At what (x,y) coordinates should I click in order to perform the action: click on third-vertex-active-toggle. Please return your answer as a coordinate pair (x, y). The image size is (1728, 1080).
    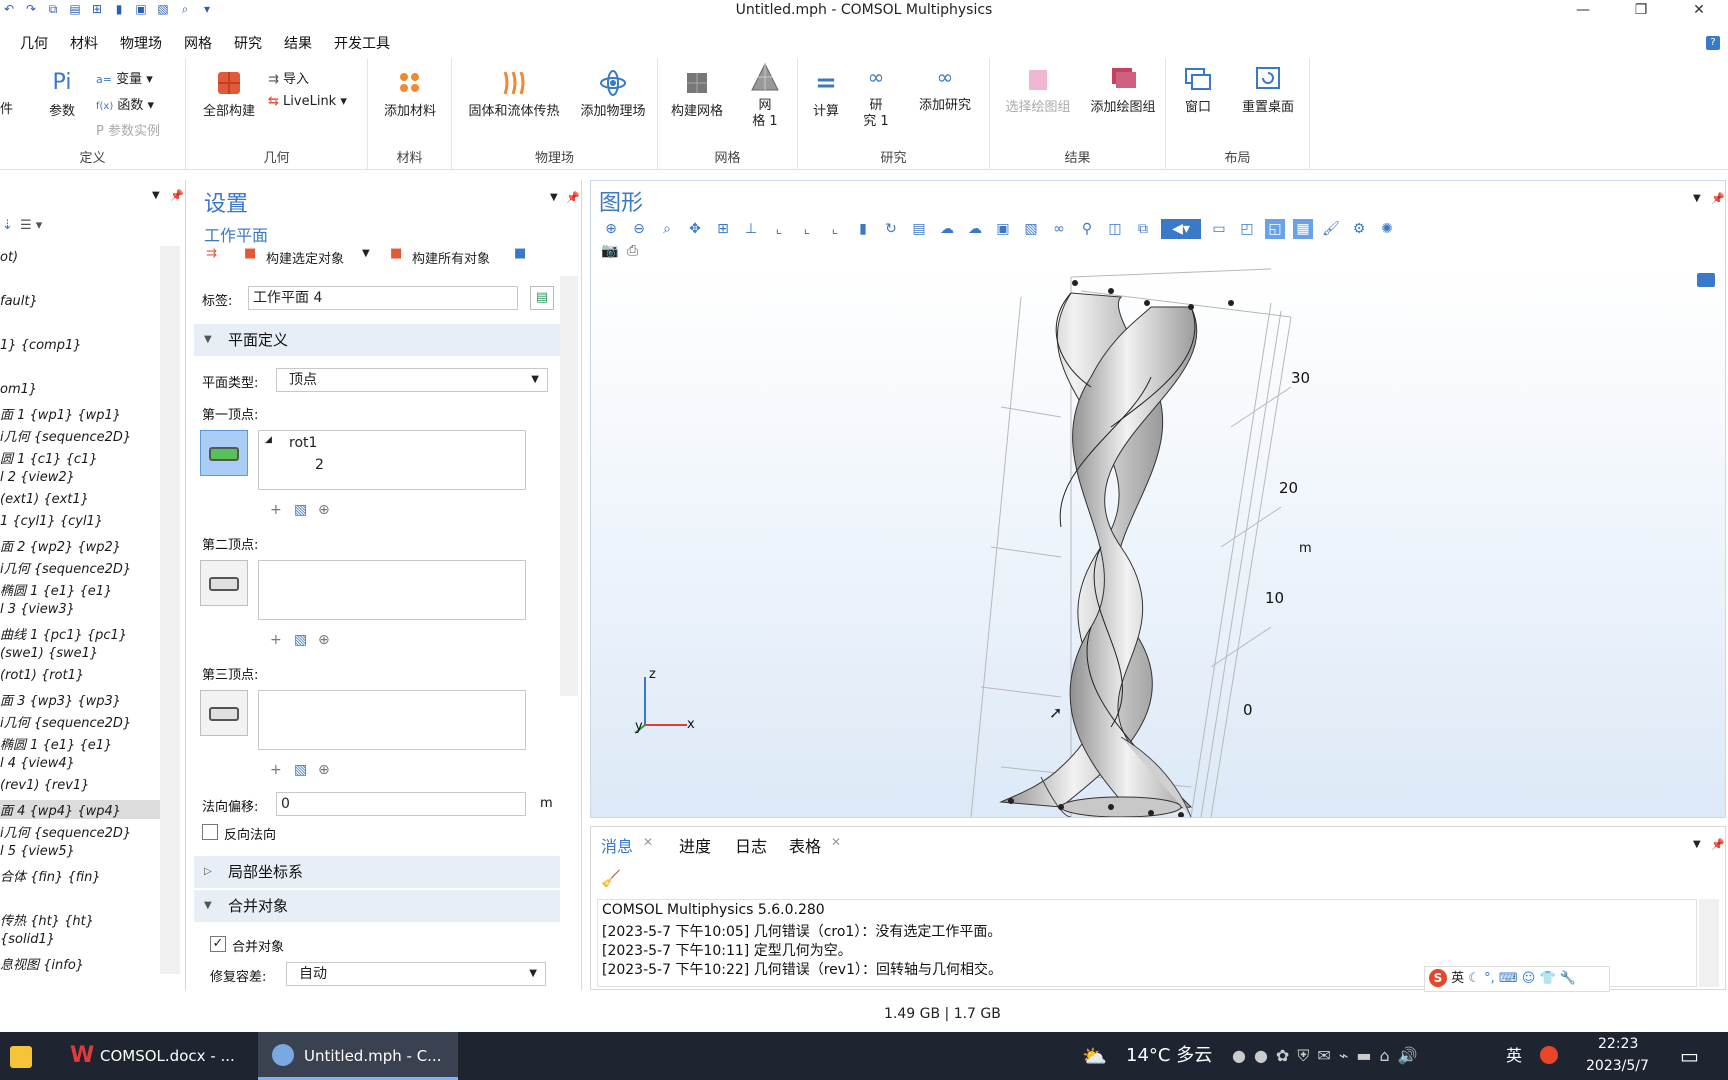
    Looking at the image, I should click on (224, 713).